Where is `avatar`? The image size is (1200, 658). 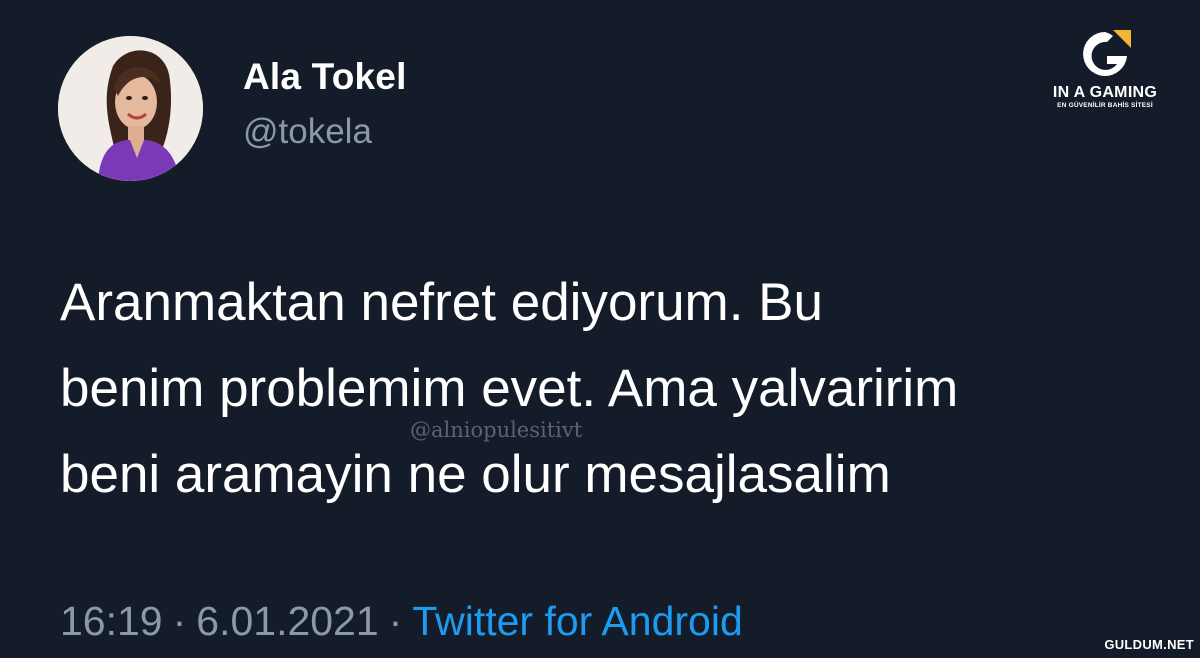 avatar is located at coordinates (130, 108).